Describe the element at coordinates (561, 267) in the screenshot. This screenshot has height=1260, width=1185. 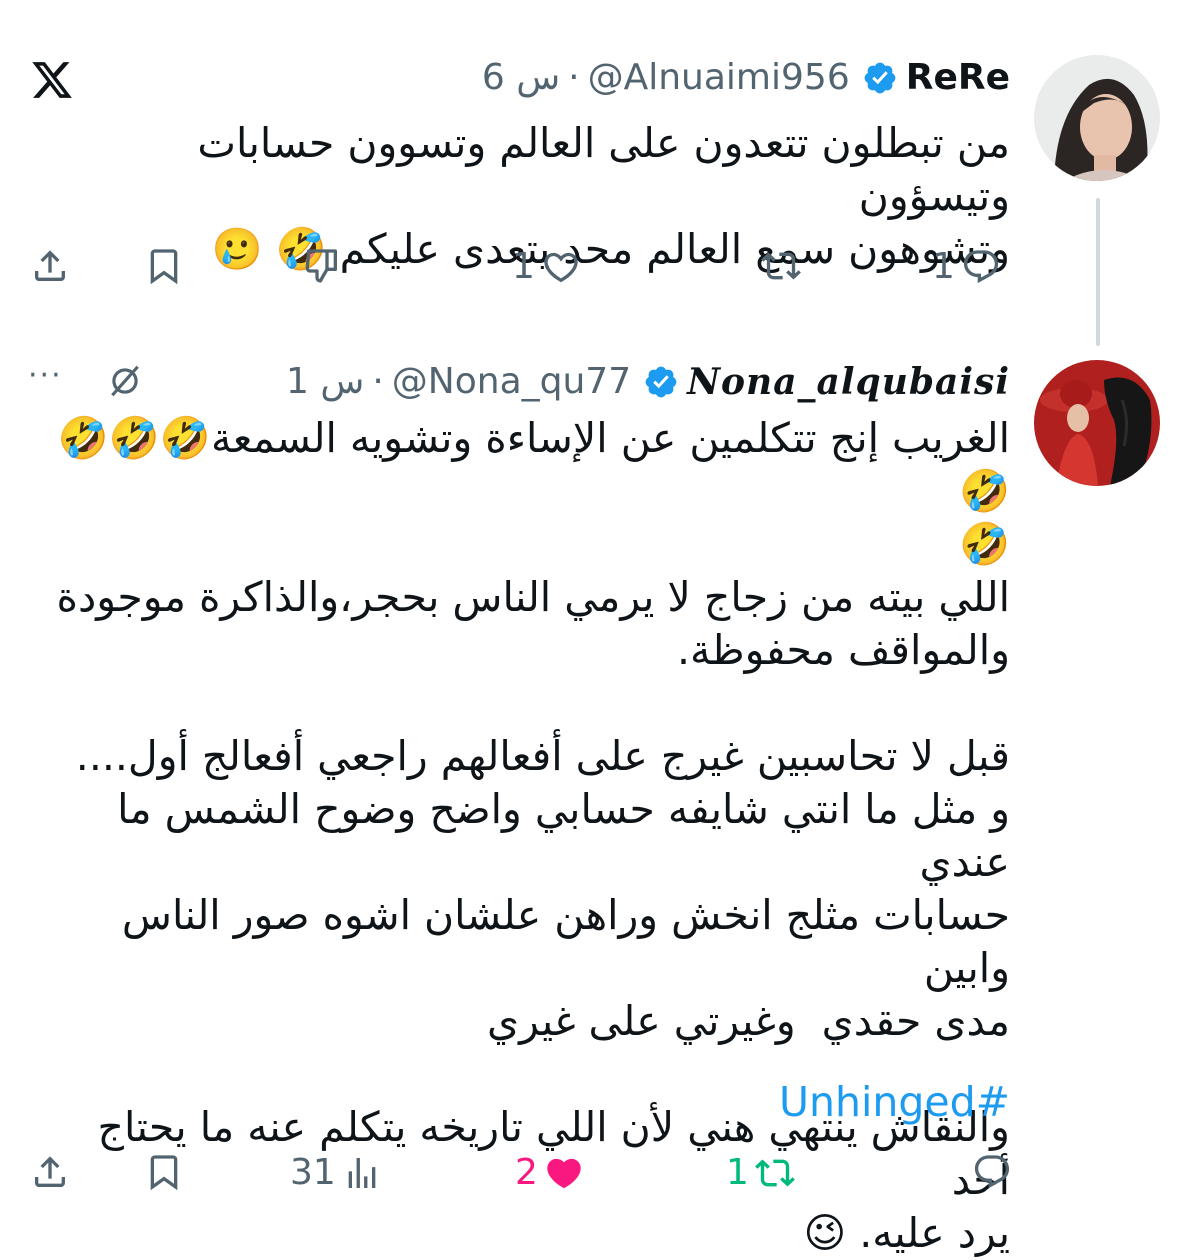
I see `heart-icon` at that location.